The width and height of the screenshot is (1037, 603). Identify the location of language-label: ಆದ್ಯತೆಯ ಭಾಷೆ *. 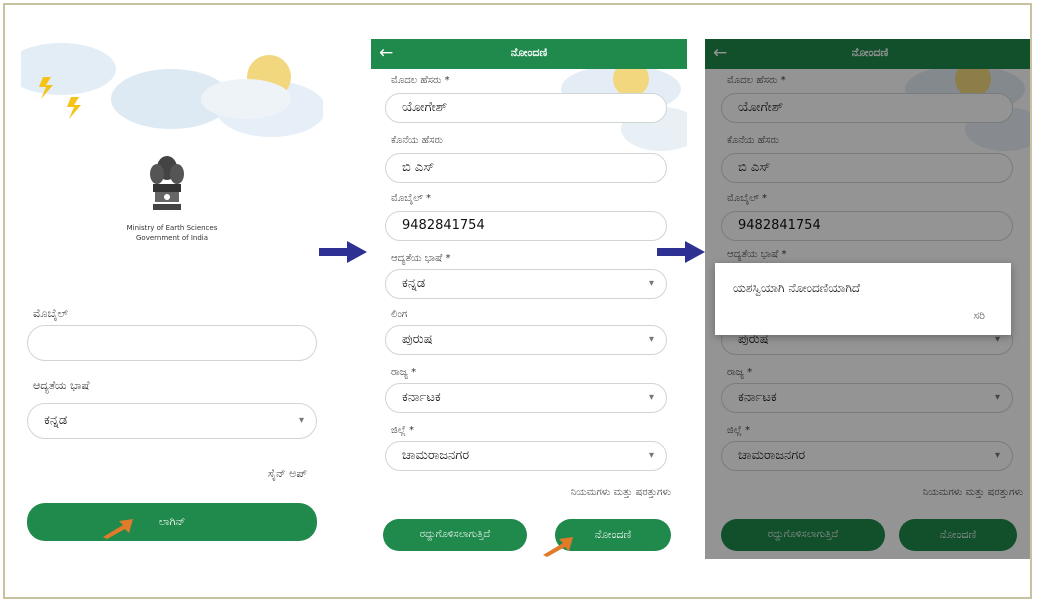
(421, 258).